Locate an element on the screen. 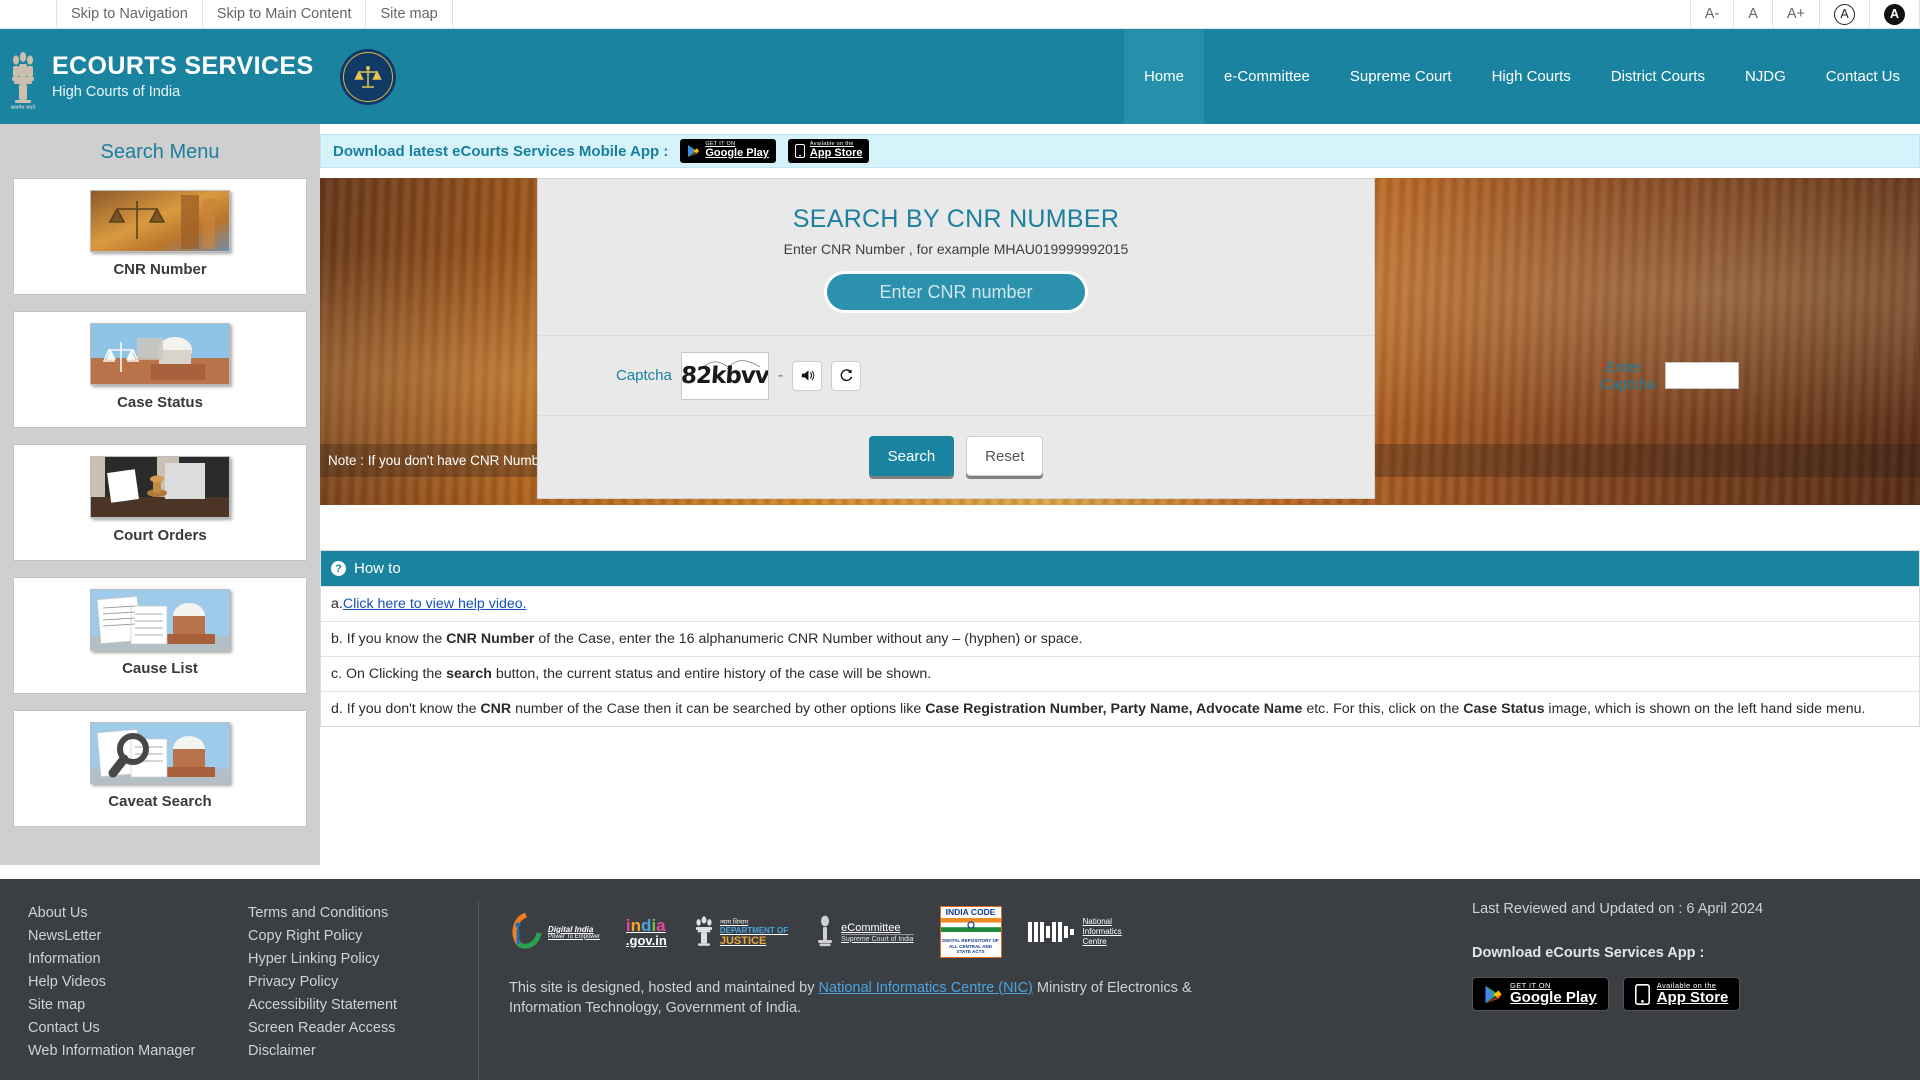 This screenshot has width=1920, height=1080. captcha-label: Captcha is located at coordinates (644, 375).